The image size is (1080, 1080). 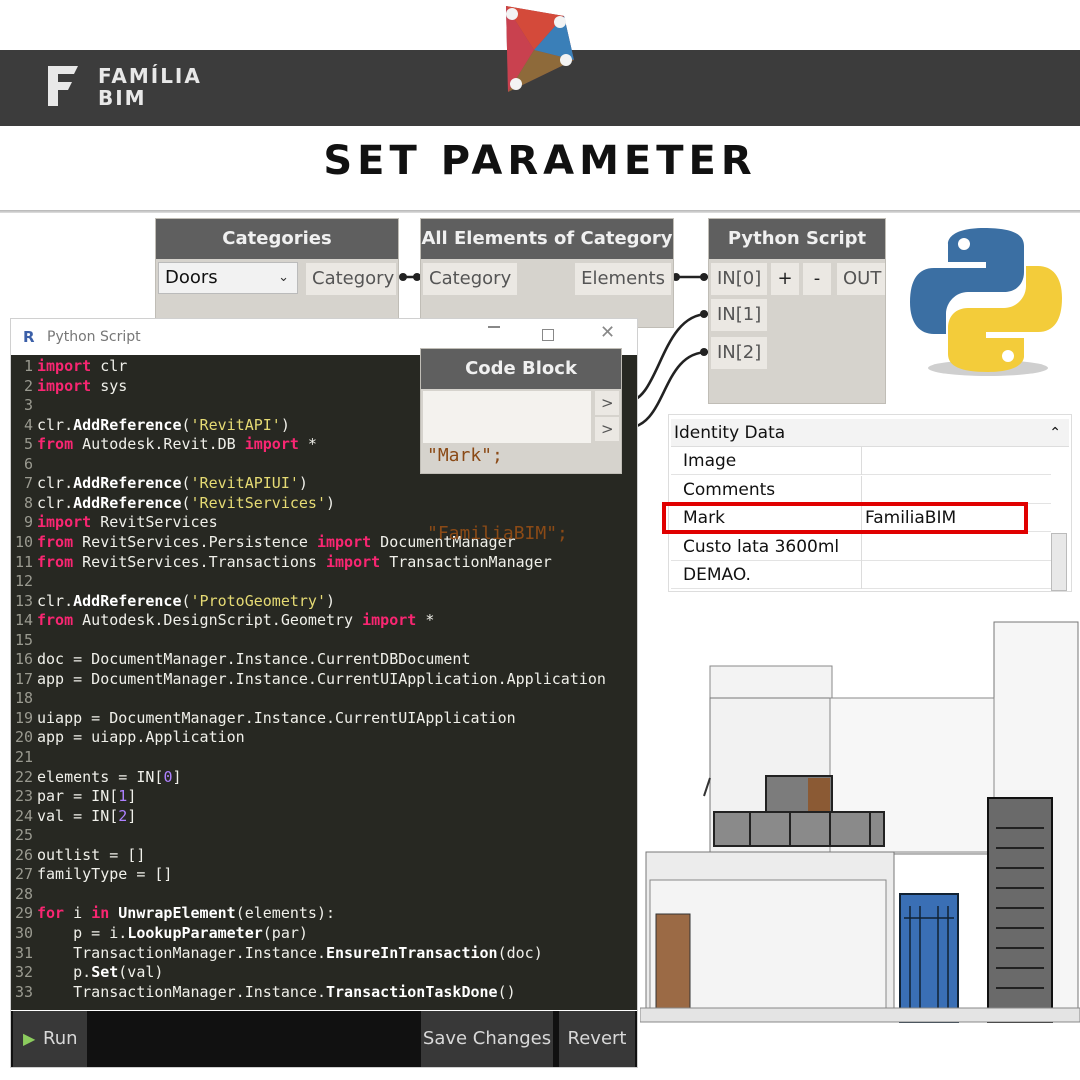 I want to click on line-number: 24, so click(x=23, y=815).